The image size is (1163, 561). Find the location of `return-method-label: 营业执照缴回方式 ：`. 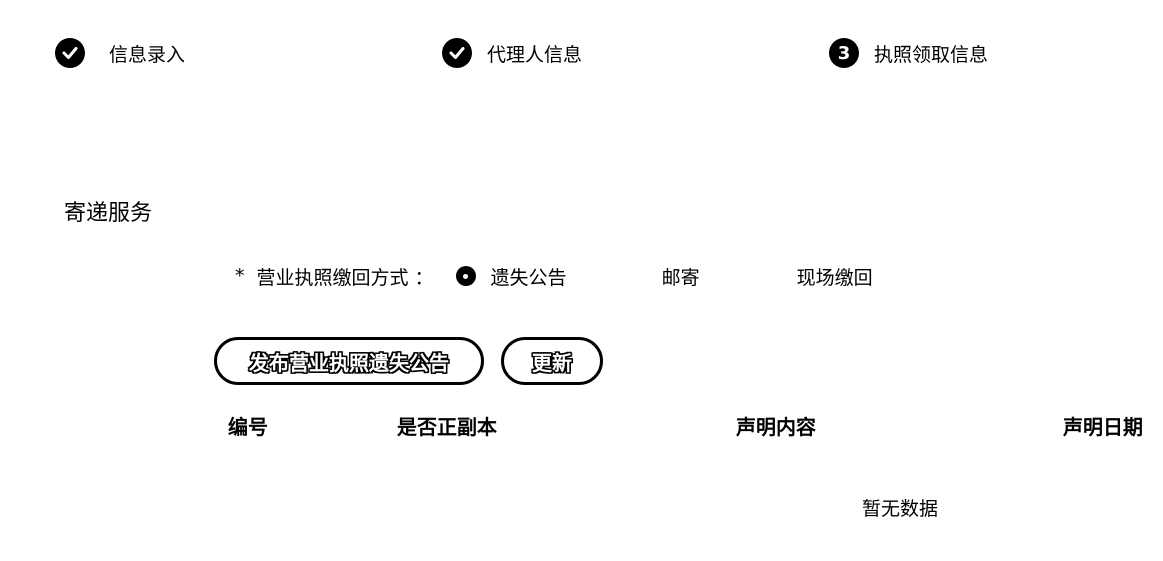

return-method-label: 营业执照缴回方式 ： is located at coordinates (345, 277).